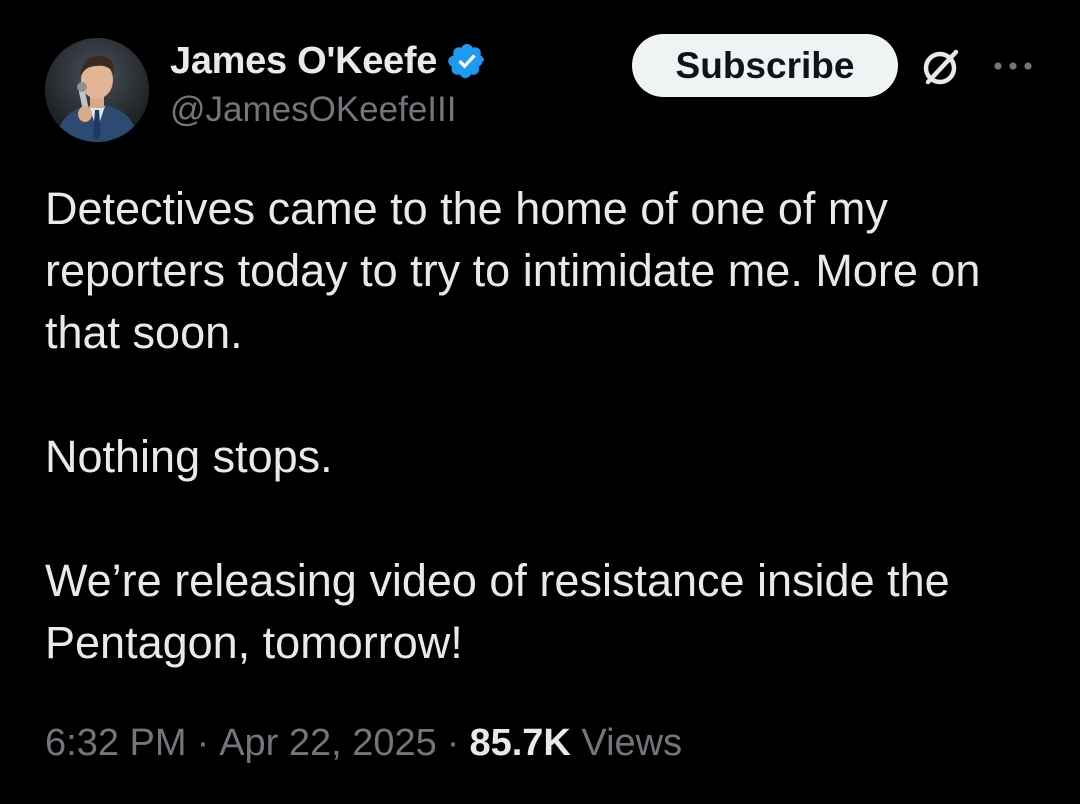 The height and width of the screenshot is (804, 1080). Describe the element at coordinates (189, 456) in the screenshot. I see `tweet-paragraph: Nothing stops.` at that location.